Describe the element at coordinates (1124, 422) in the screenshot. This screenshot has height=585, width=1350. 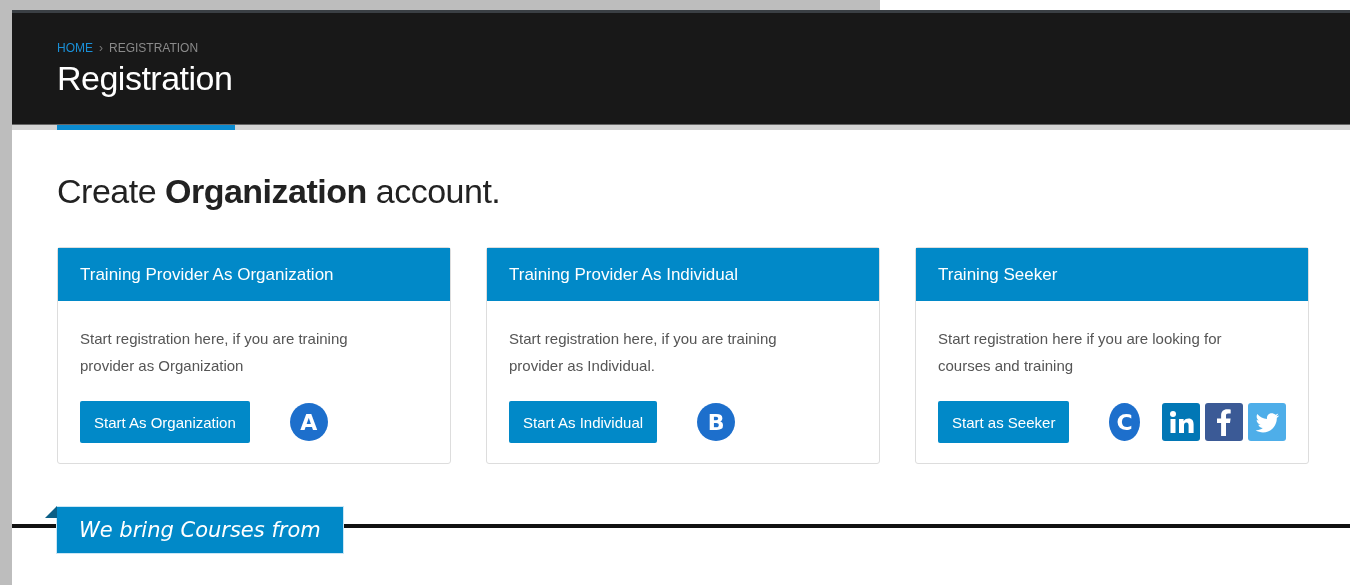
I see `letter-marker: C` at that location.